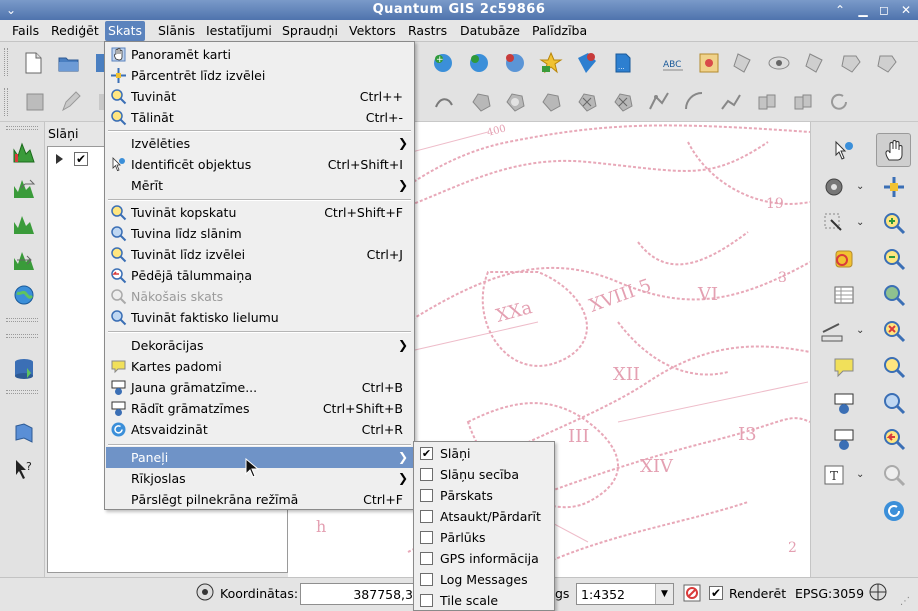 The image size is (918, 611). I want to click on menu-spraudni: Spraudņi, so click(310, 32).